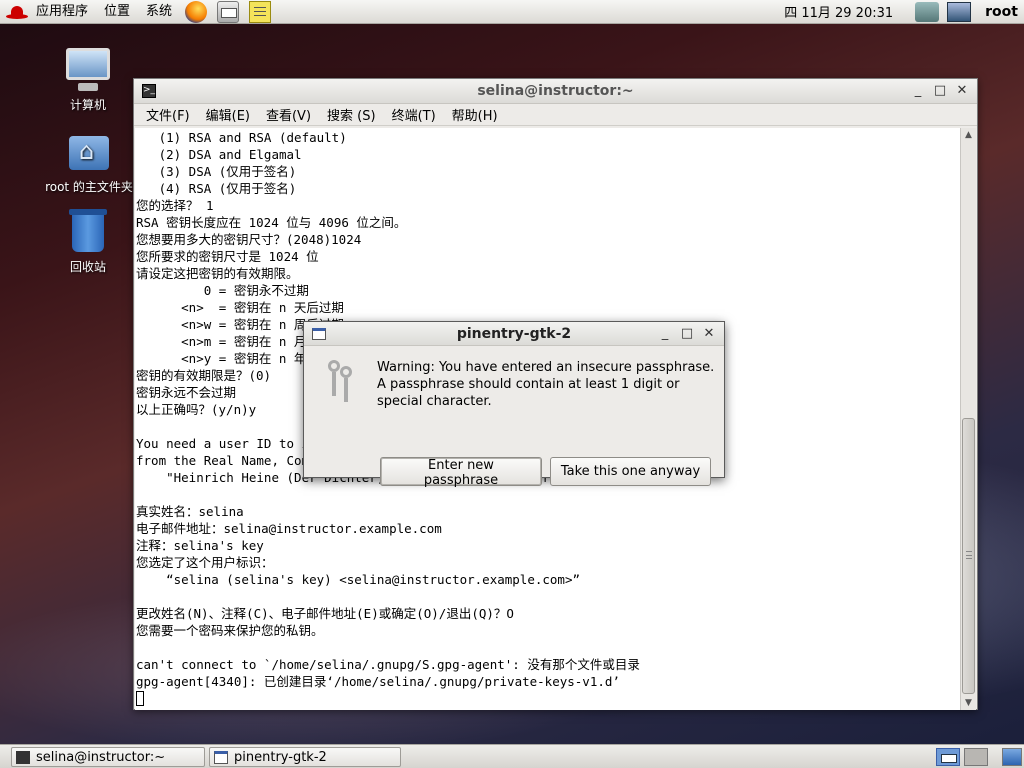  I want to click on taskbar-item-pinentry: pinentry-gtk-2, so click(305, 757).